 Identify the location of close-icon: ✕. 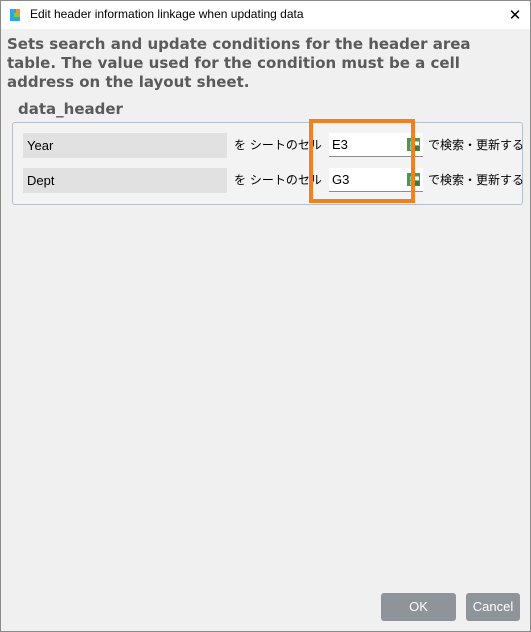
(515, 15).